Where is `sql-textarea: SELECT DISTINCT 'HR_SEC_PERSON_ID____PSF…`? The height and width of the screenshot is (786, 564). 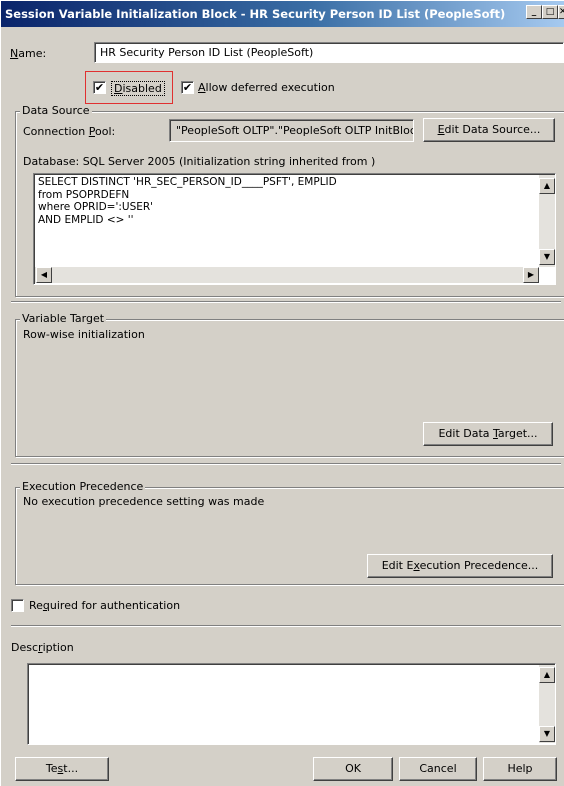 sql-textarea: SELECT DISTINCT 'HR_SEC_PERSON_ID____PSF… is located at coordinates (294, 229).